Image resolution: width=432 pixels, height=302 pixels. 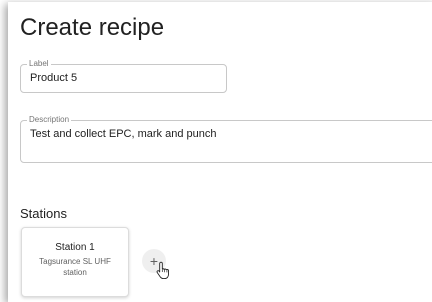 I want to click on station-description: Tagsurance SL UHF station, so click(x=75, y=267).